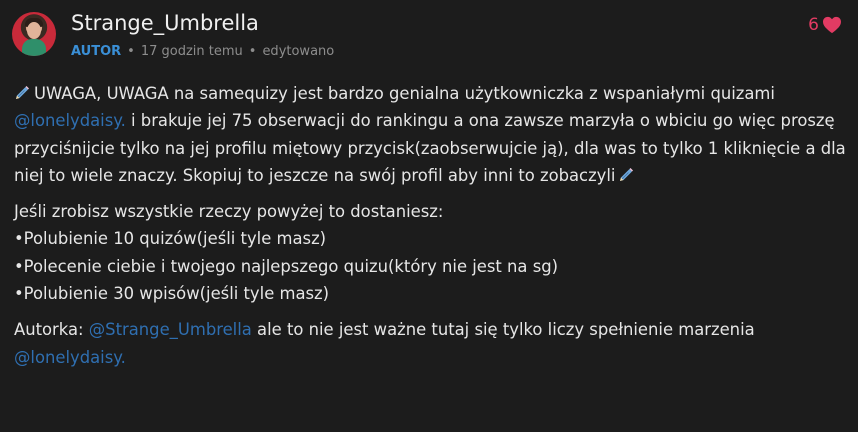 This screenshot has height=432, width=858. What do you see at coordinates (191, 51) in the screenshot?
I see `post-time: 17 godzin temu` at bounding box center [191, 51].